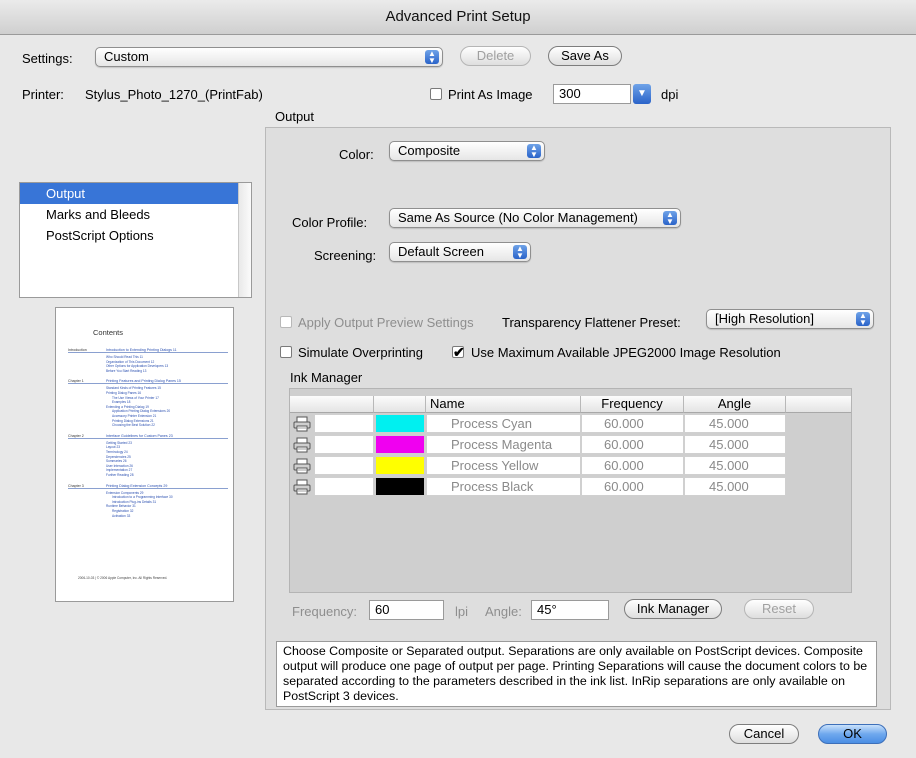  Describe the element at coordinates (764, 318) in the screenshot. I see `flattener-value: [High Resolution]` at that location.